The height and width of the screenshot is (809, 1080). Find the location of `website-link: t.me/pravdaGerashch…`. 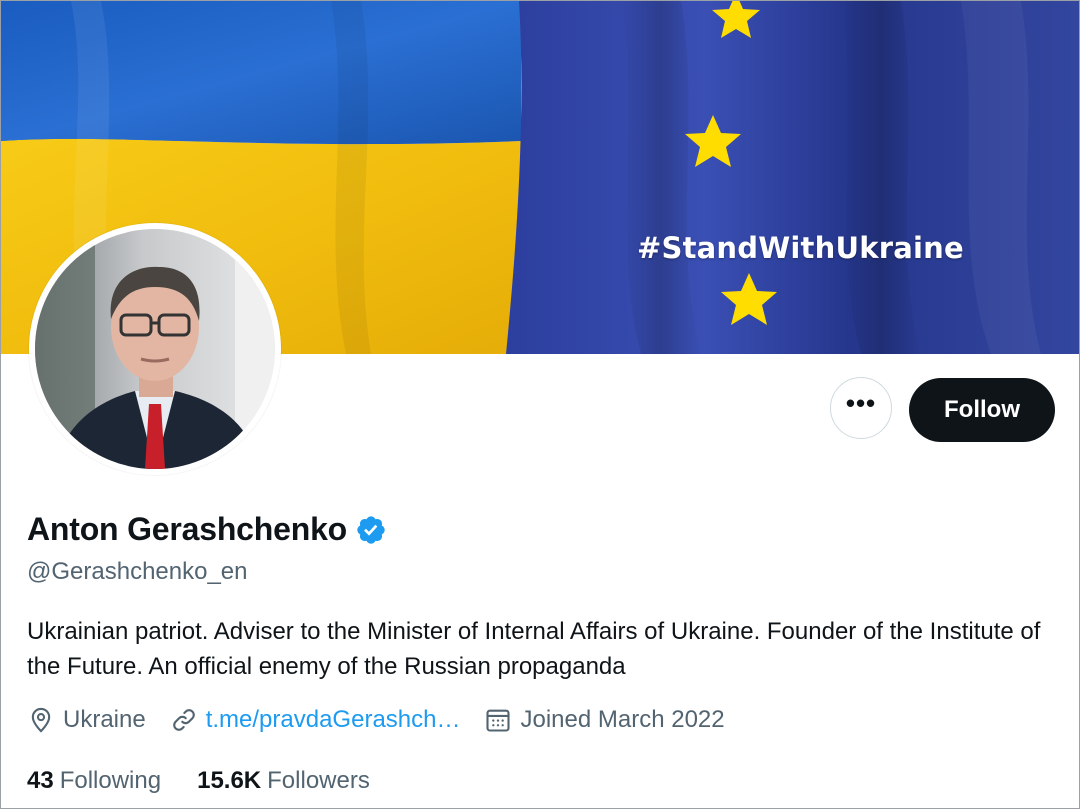

website-link: t.me/pravdaGerashch… is located at coordinates (333, 720).